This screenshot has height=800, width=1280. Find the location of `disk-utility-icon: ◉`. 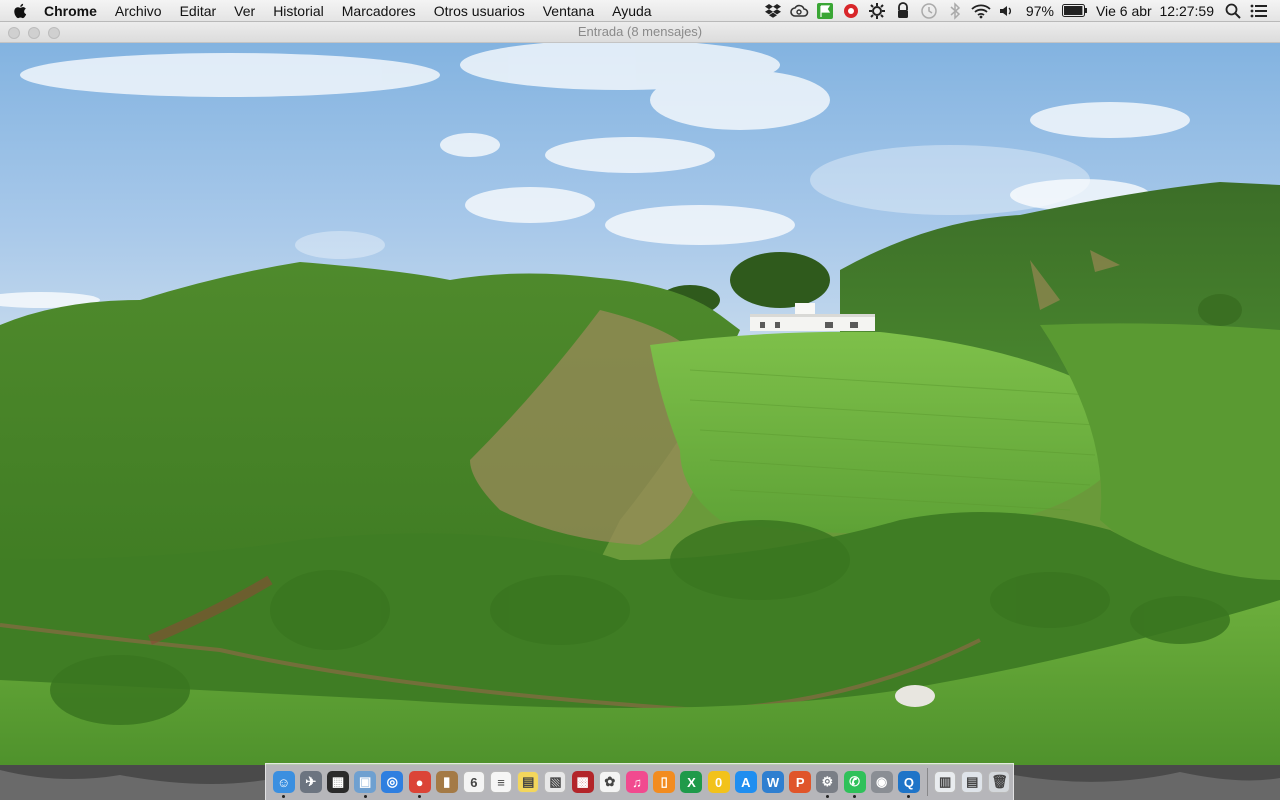

disk-utility-icon: ◉ is located at coordinates (881, 782).